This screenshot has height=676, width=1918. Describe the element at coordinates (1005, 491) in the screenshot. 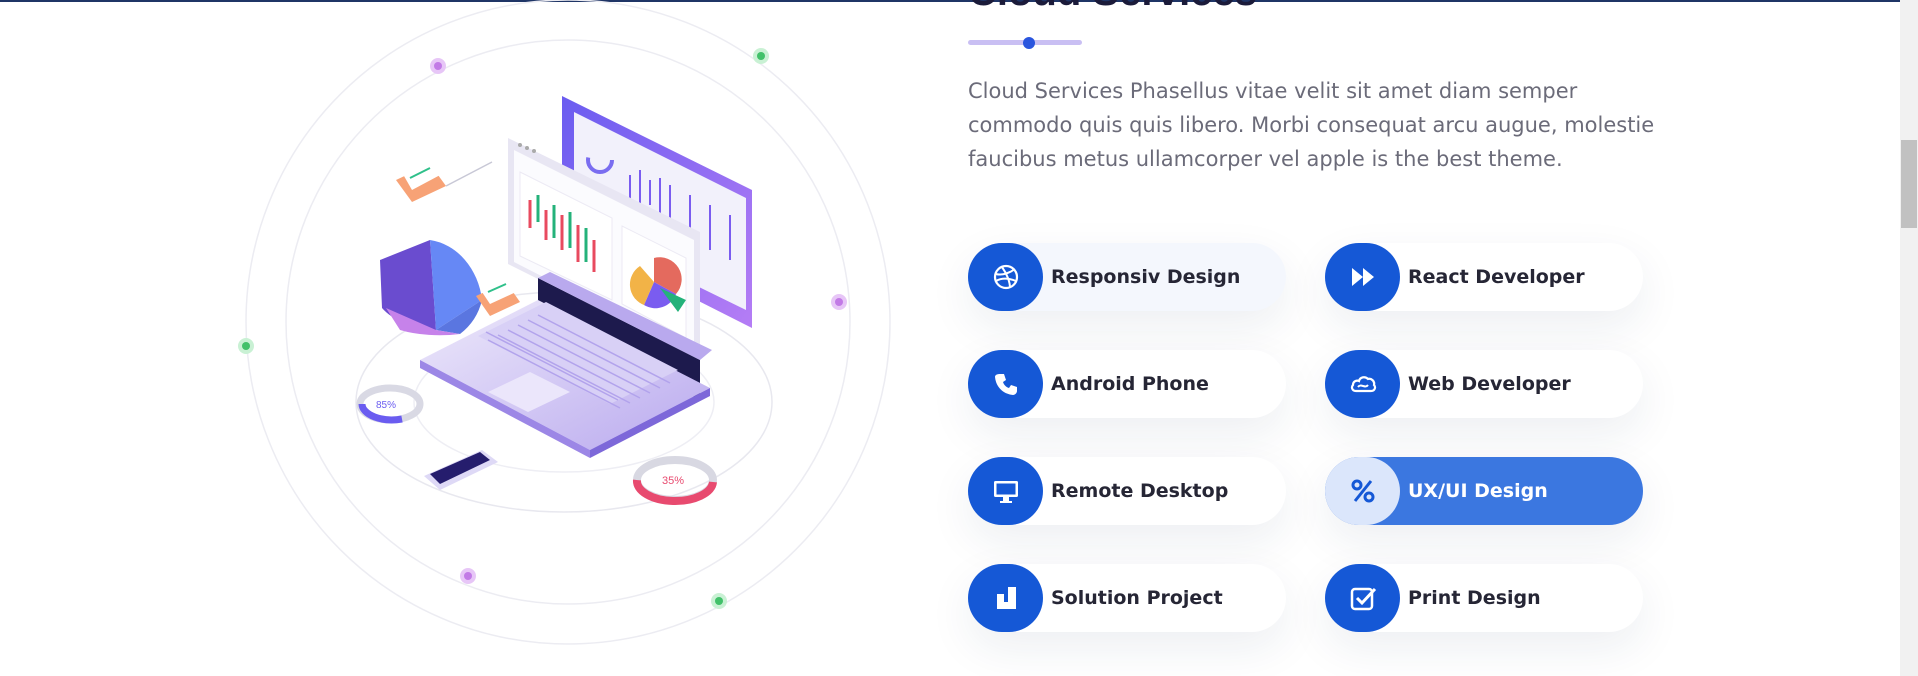

I see `desktop-icon` at that location.